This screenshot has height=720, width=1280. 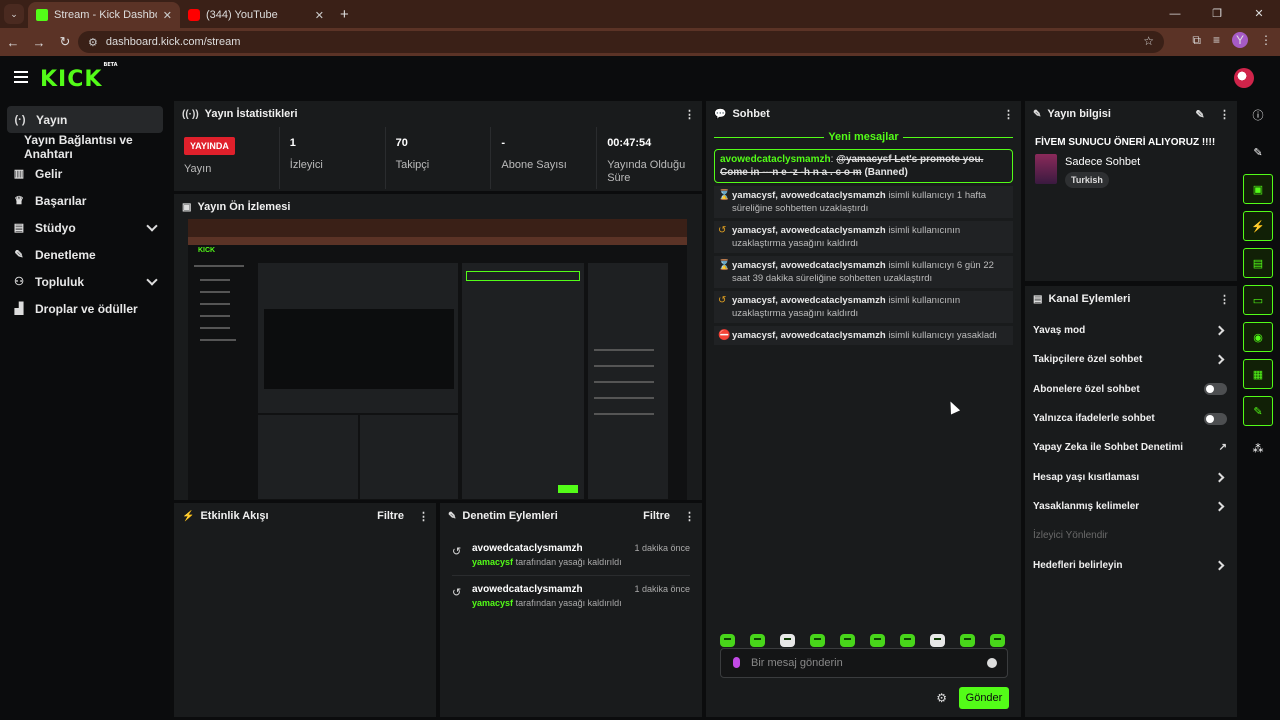 What do you see at coordinates (984, 698) in the screenshot?
I see `send-button: Gönder` at bounding box center [984, 698].